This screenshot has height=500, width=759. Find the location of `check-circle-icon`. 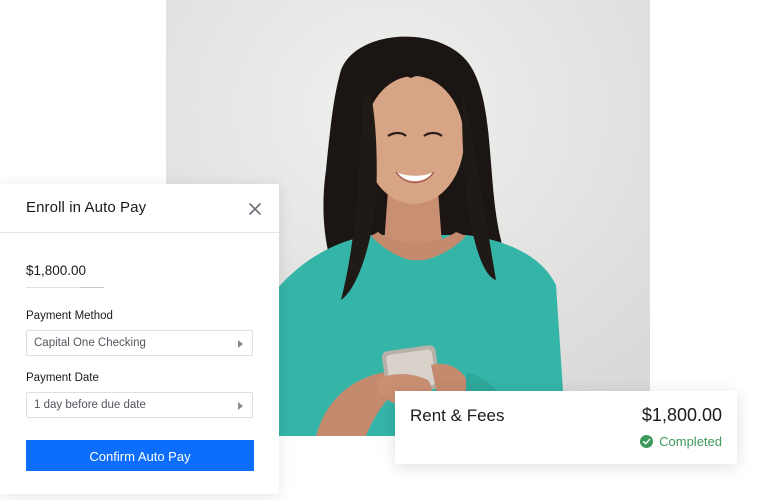

check-circle-icon is located at coordinates (647, 441).